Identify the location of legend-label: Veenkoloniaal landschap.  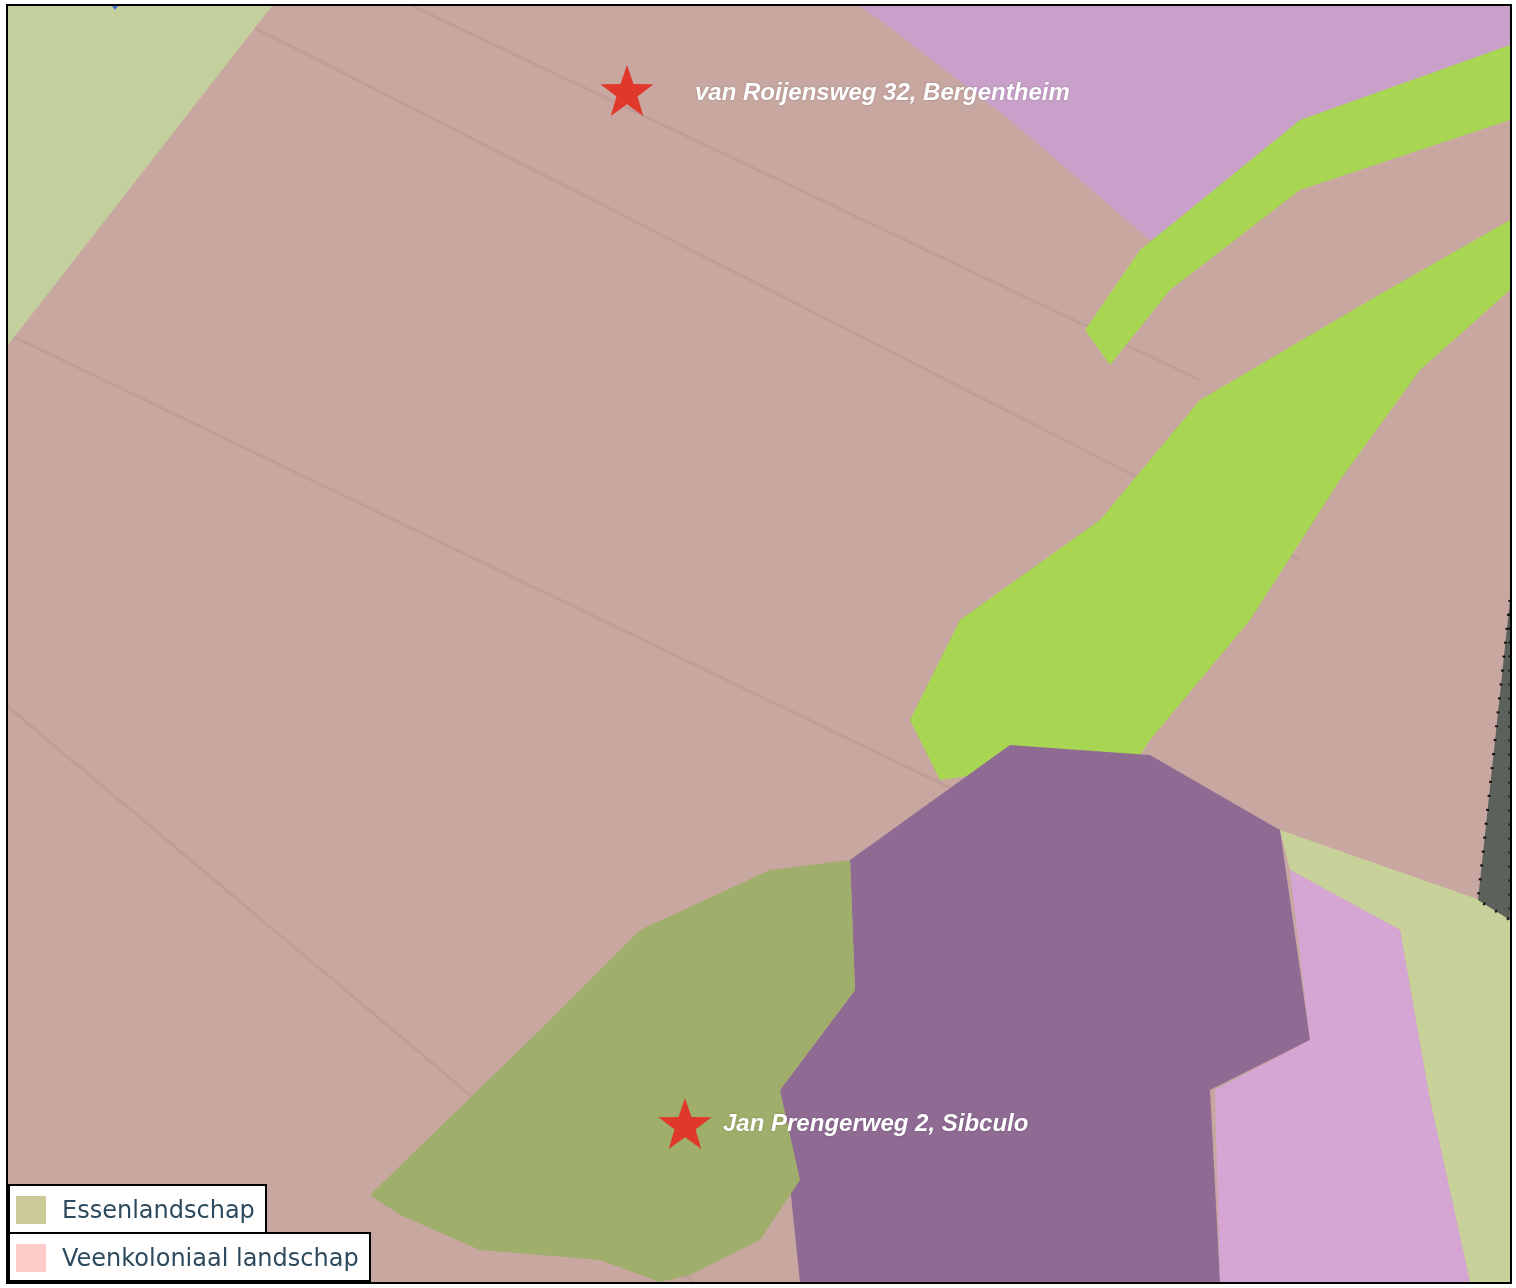
(210, 1258).